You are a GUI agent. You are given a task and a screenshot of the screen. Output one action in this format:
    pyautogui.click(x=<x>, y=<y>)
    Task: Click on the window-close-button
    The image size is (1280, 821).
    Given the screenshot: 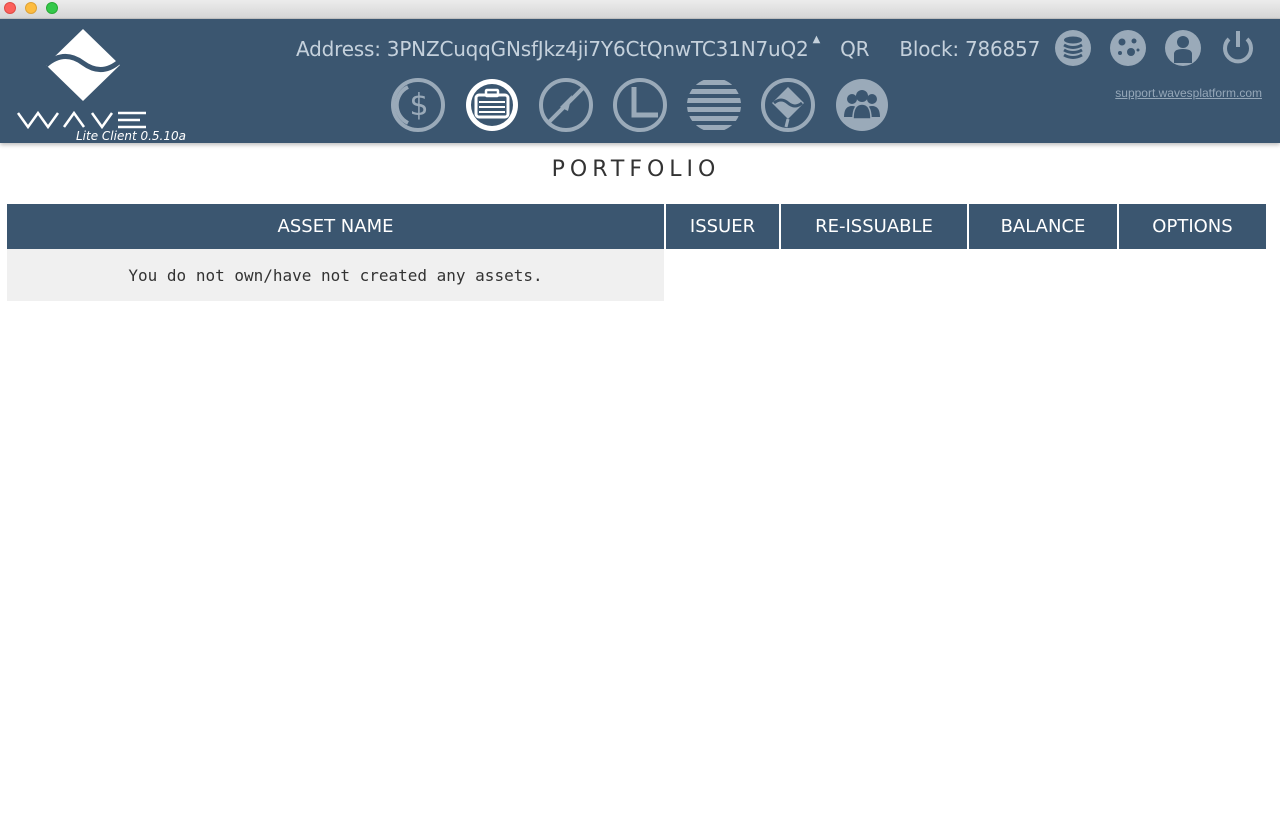 What is the action you would take?
    pyautogui.click(x=10, y=8)
    